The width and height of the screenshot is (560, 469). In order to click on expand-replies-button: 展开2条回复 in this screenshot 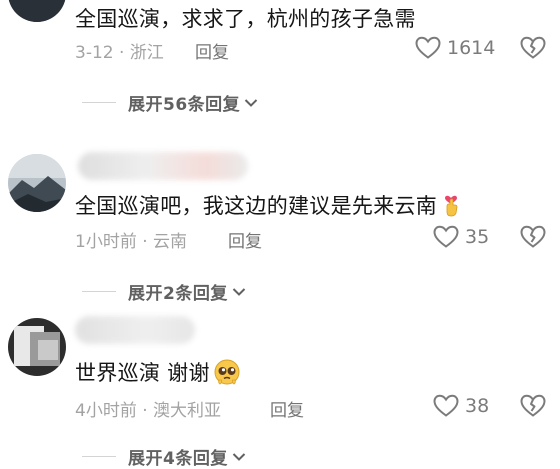, I will do `click(164, 291)`.